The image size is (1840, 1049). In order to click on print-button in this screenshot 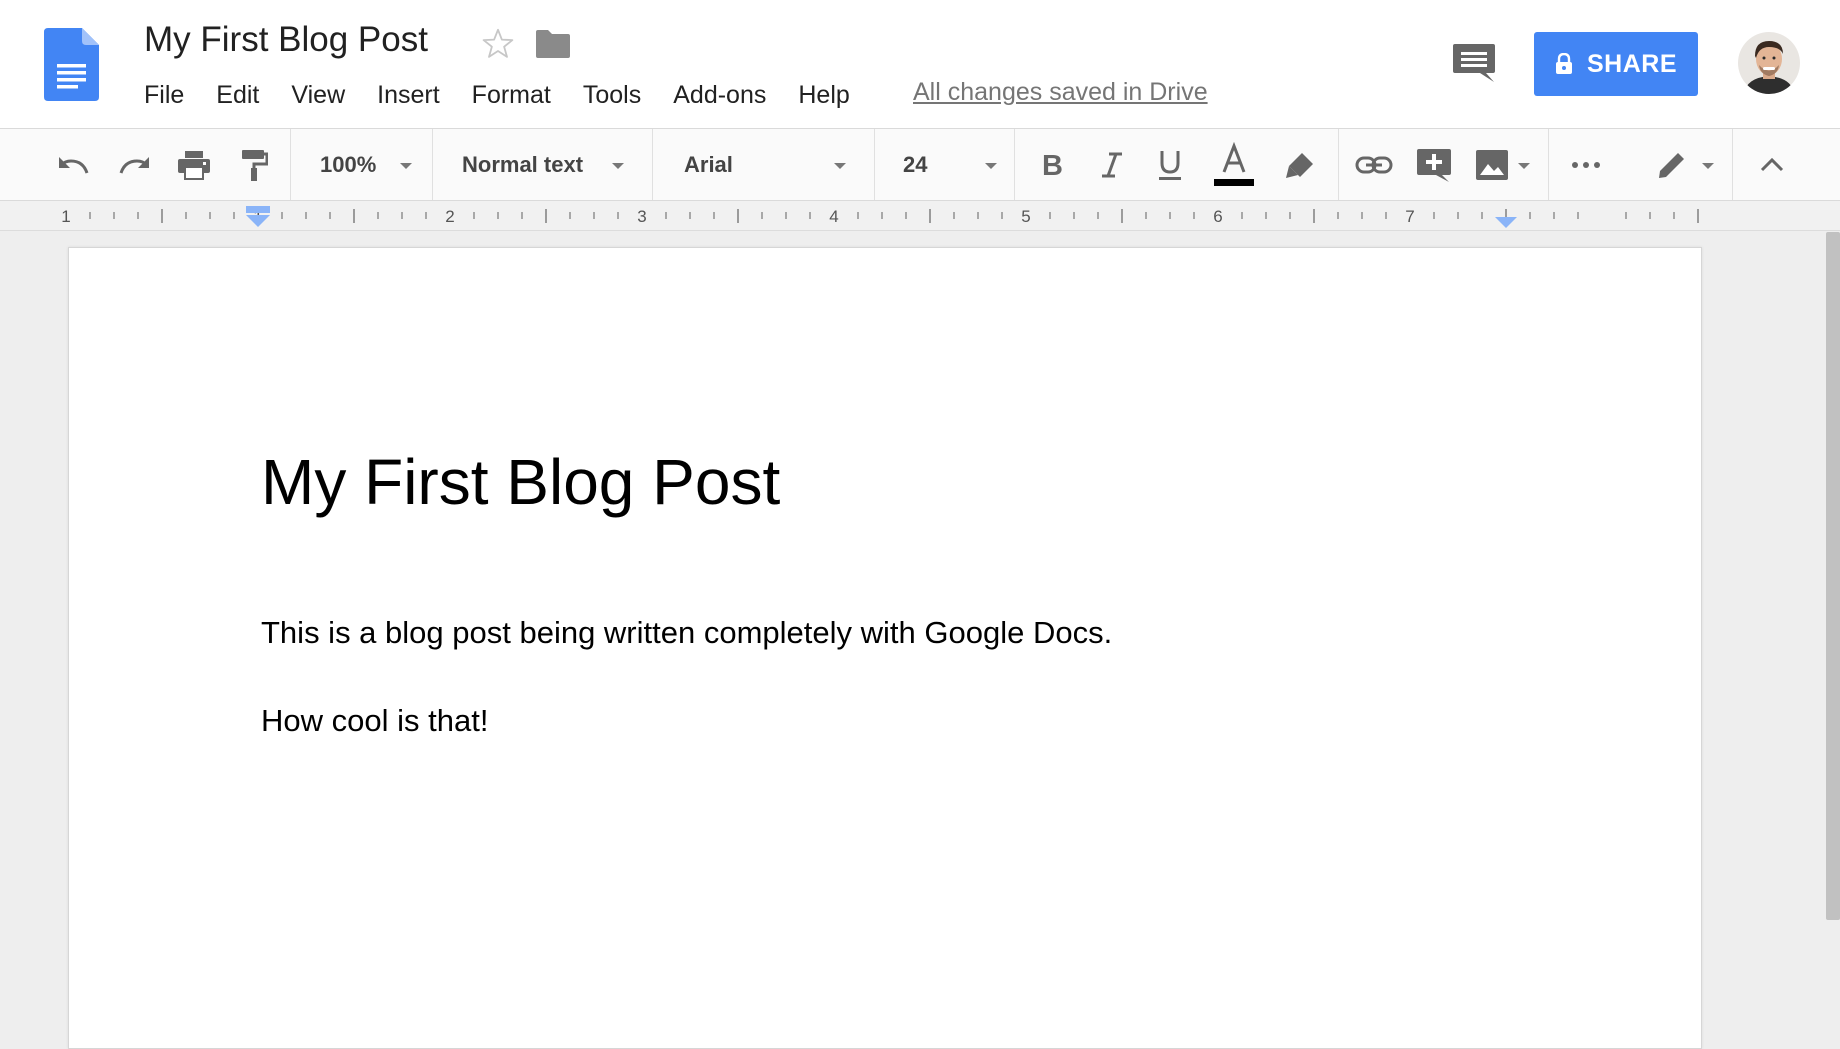, I will do `click(194, 165)`.